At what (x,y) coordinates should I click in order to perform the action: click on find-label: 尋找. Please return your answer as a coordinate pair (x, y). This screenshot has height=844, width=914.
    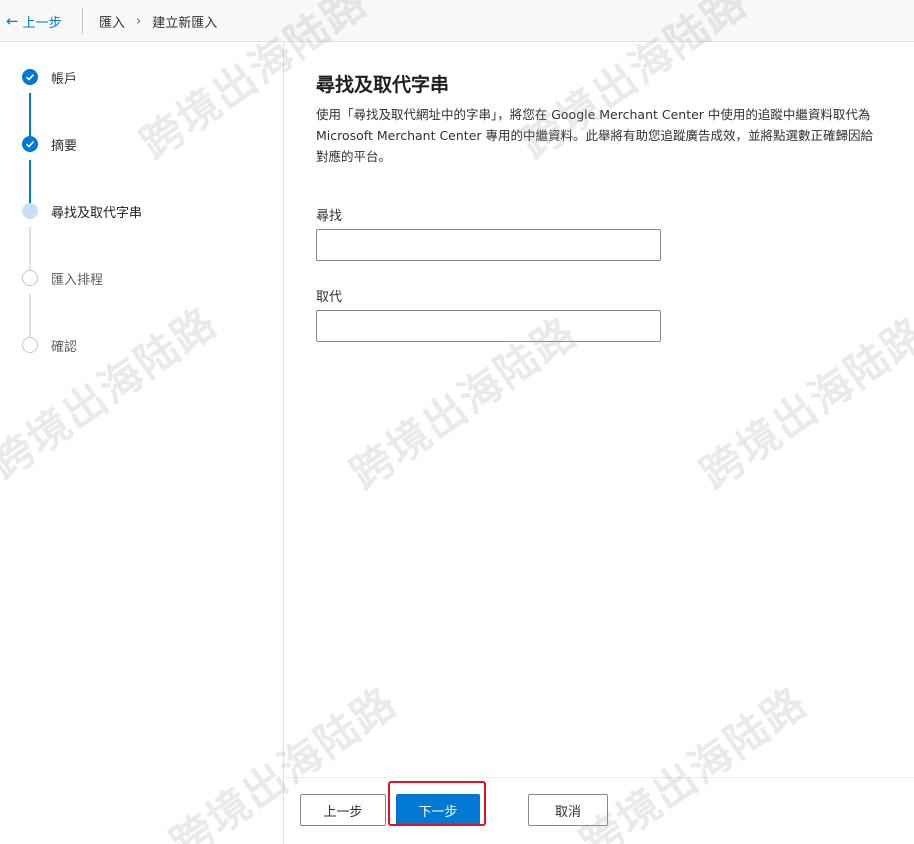
    Looking at the image, I should click on (329, 216).